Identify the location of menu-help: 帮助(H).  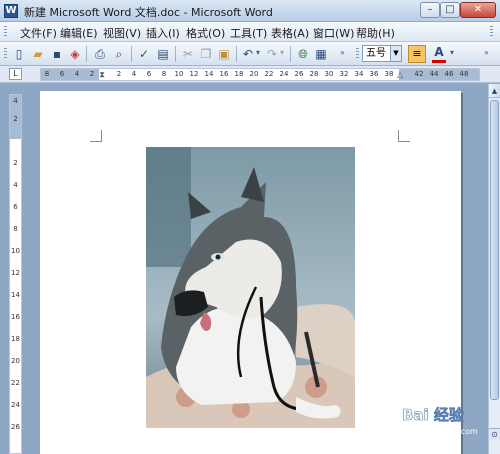
(375, 33).